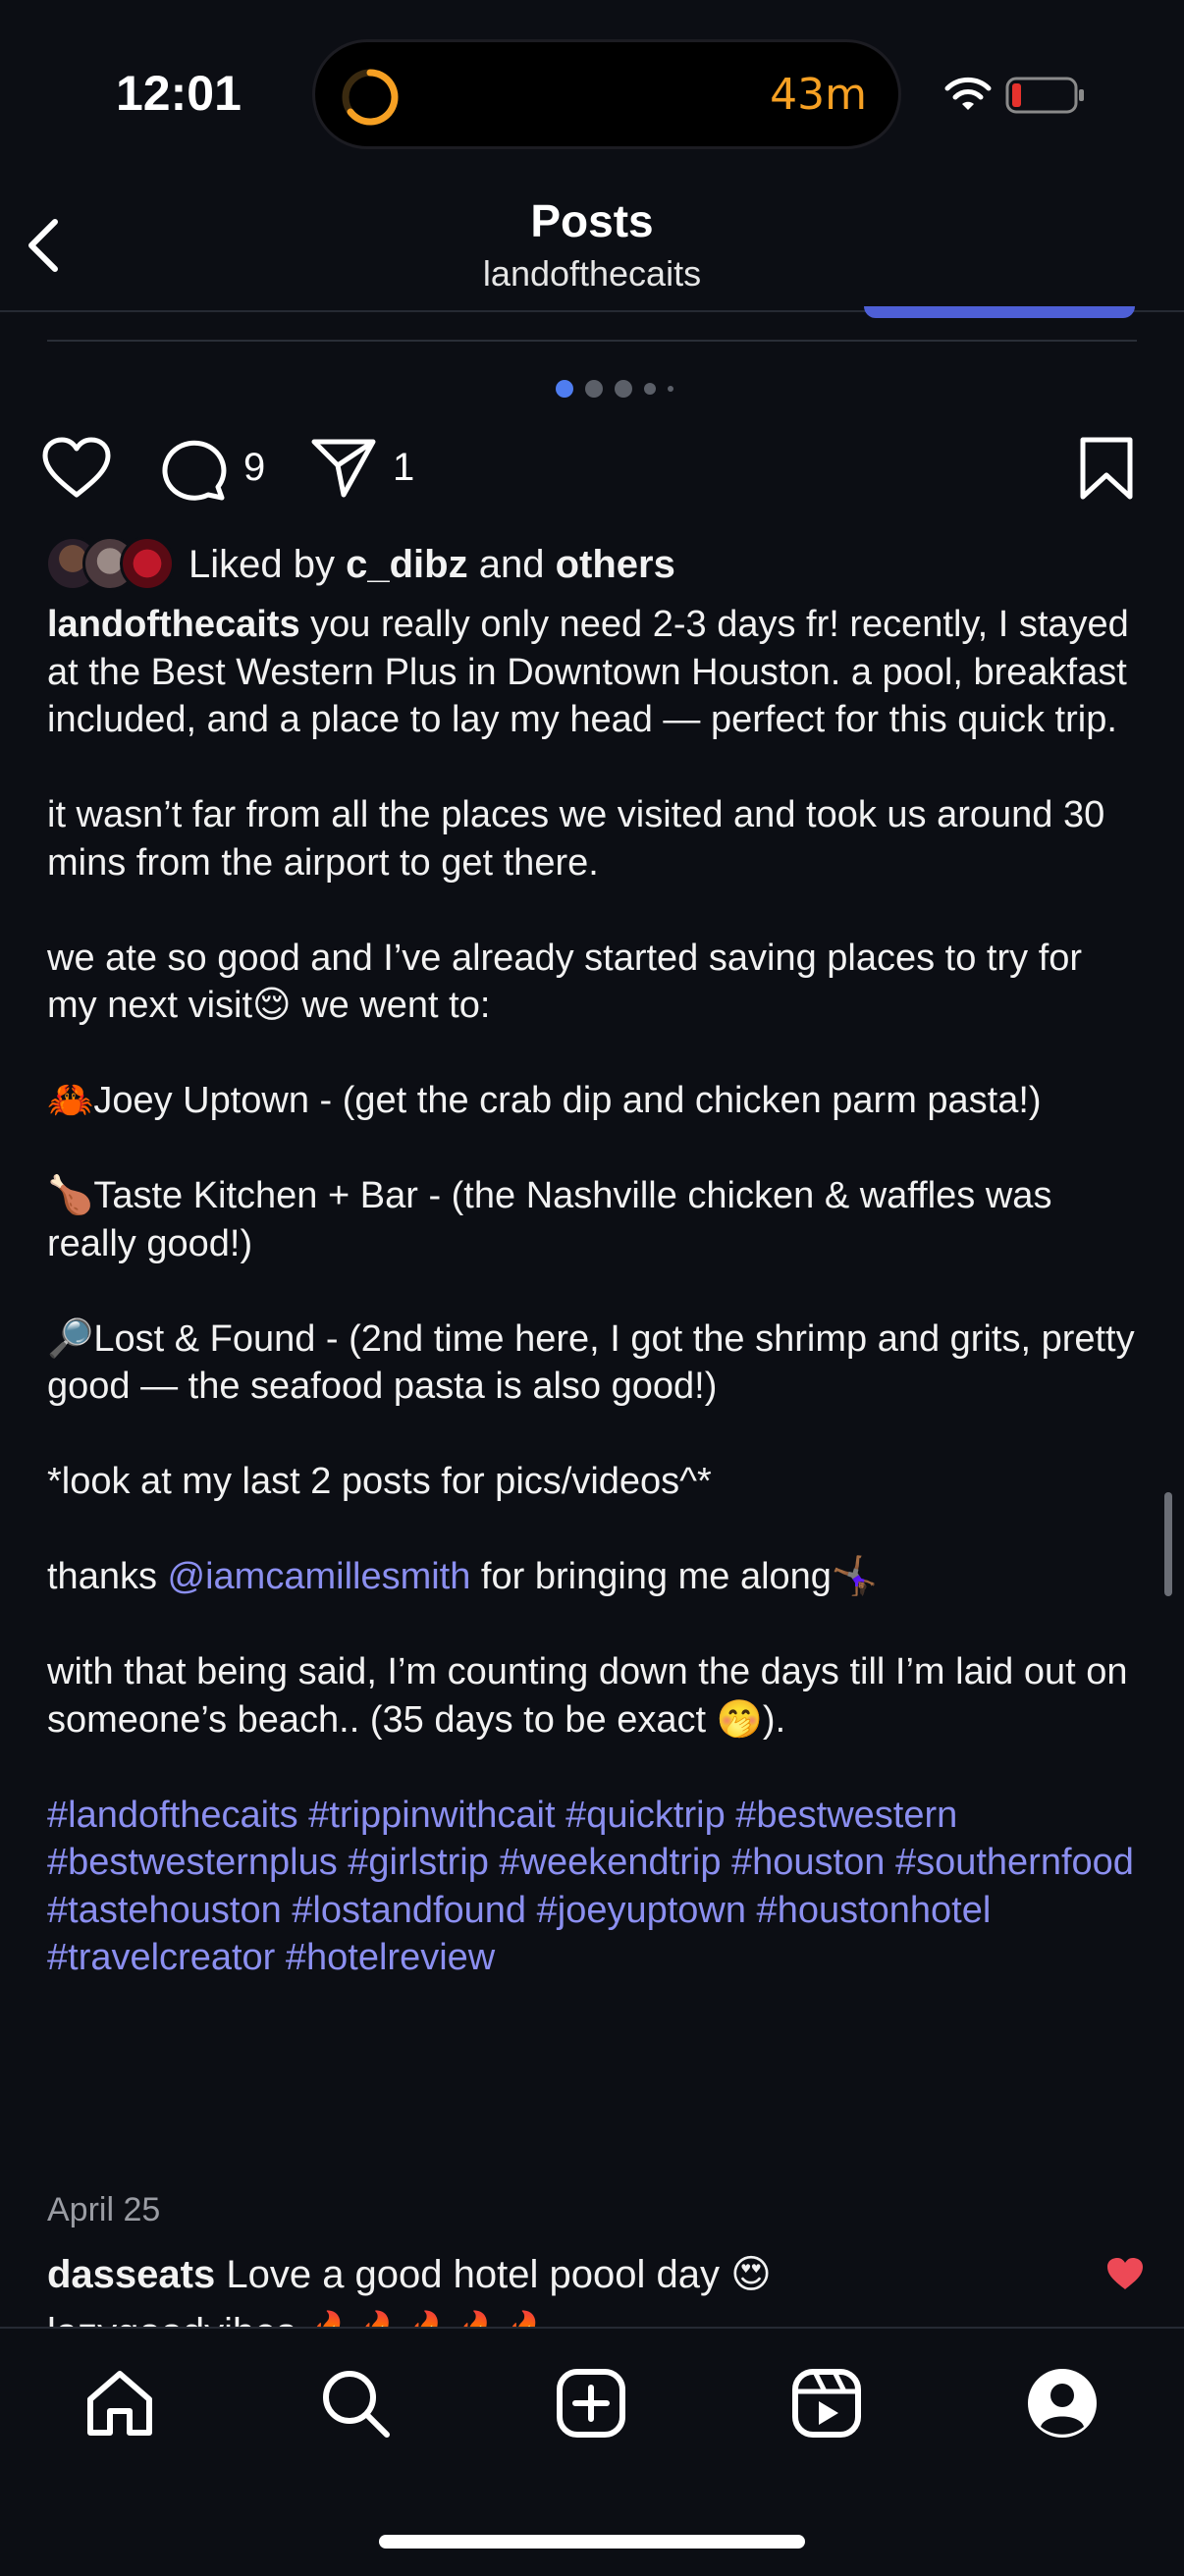 The width and height of the screenshot is (1184, 2576). Describe the element at coordinates (255, 467) in the screenshot. I see `comment-count: 9` at that location.